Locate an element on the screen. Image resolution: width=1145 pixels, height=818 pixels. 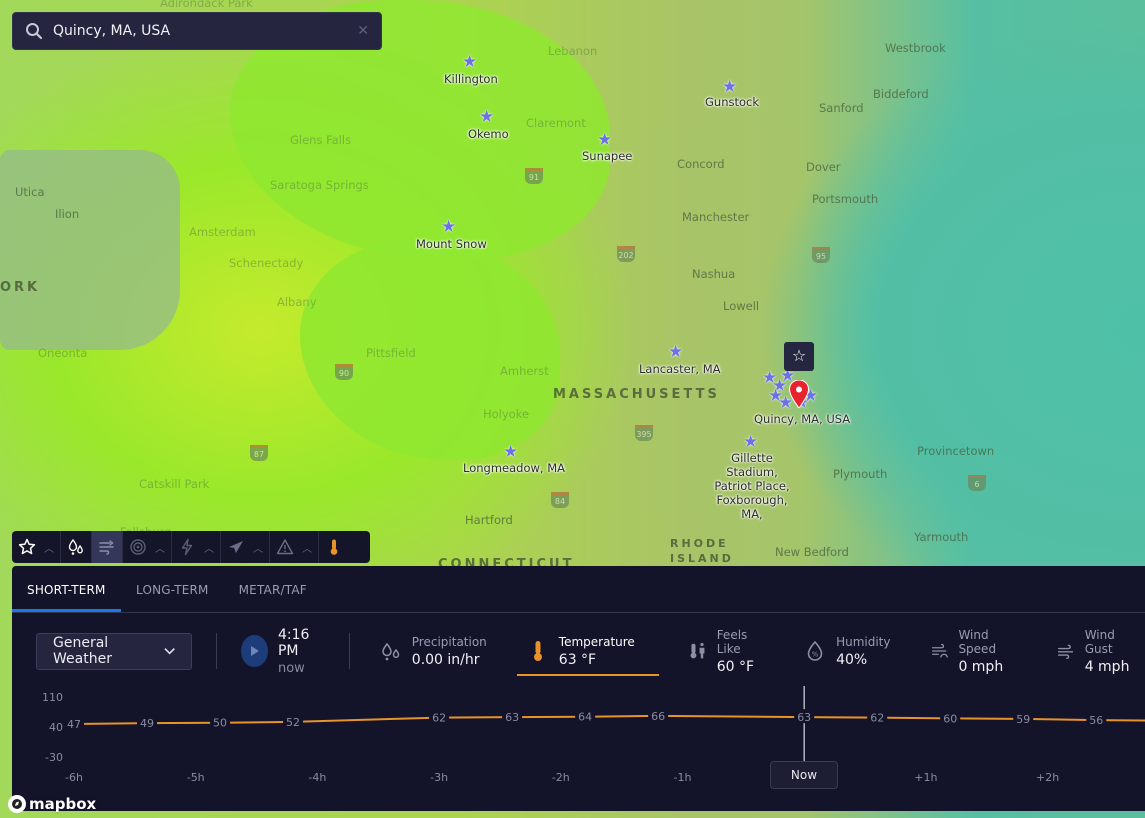
data-label: 56 is located at coordinates (1096, 720).